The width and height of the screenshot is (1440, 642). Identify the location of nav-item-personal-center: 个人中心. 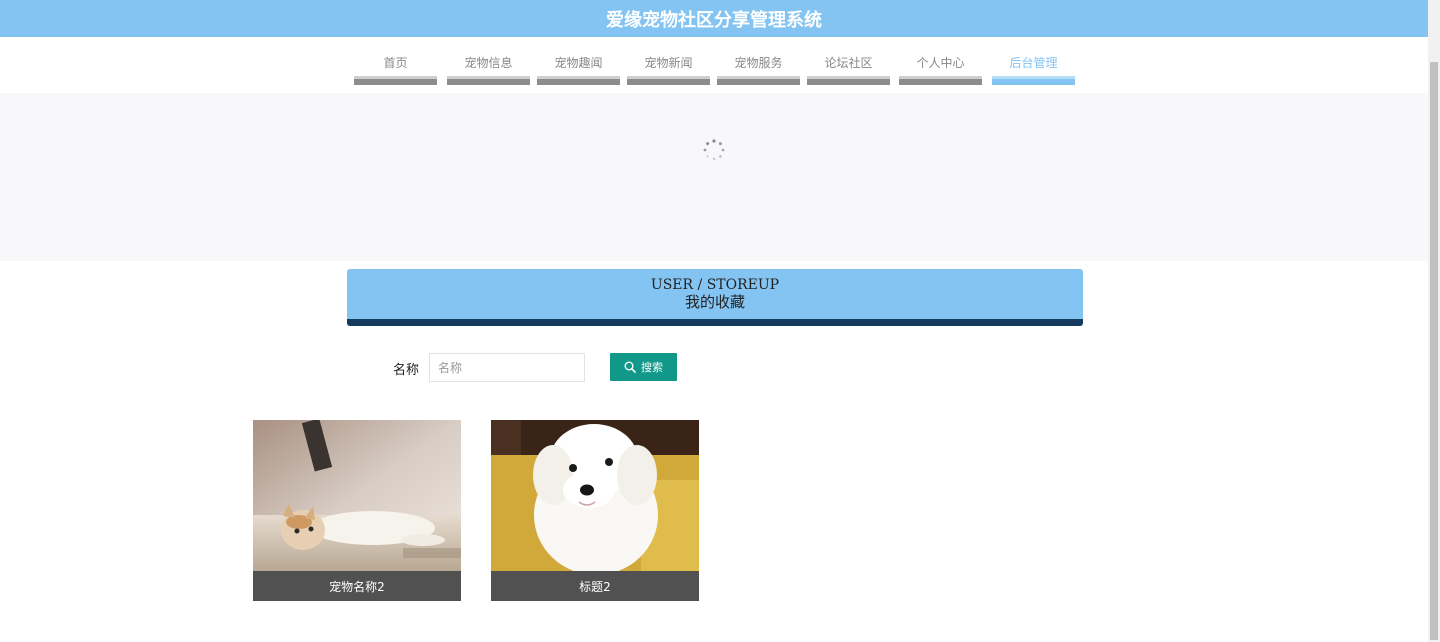
(940, 61).